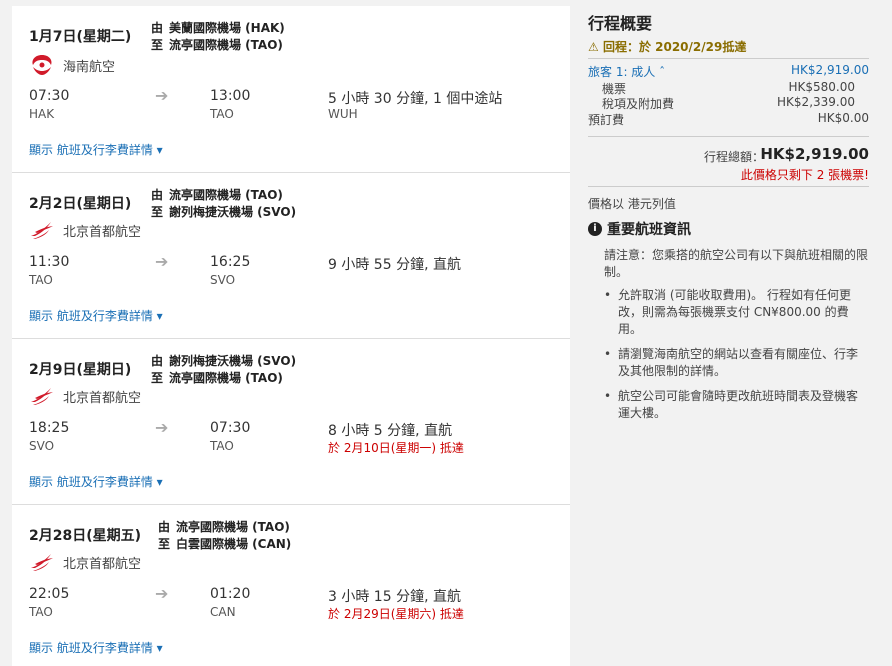 Image resolution: width=892 pixels, height=666 pixels. What do you see at coordinates (42, 114) in the screenshot?
I see `depart-code: HAK` at bounding box center [42, 114].